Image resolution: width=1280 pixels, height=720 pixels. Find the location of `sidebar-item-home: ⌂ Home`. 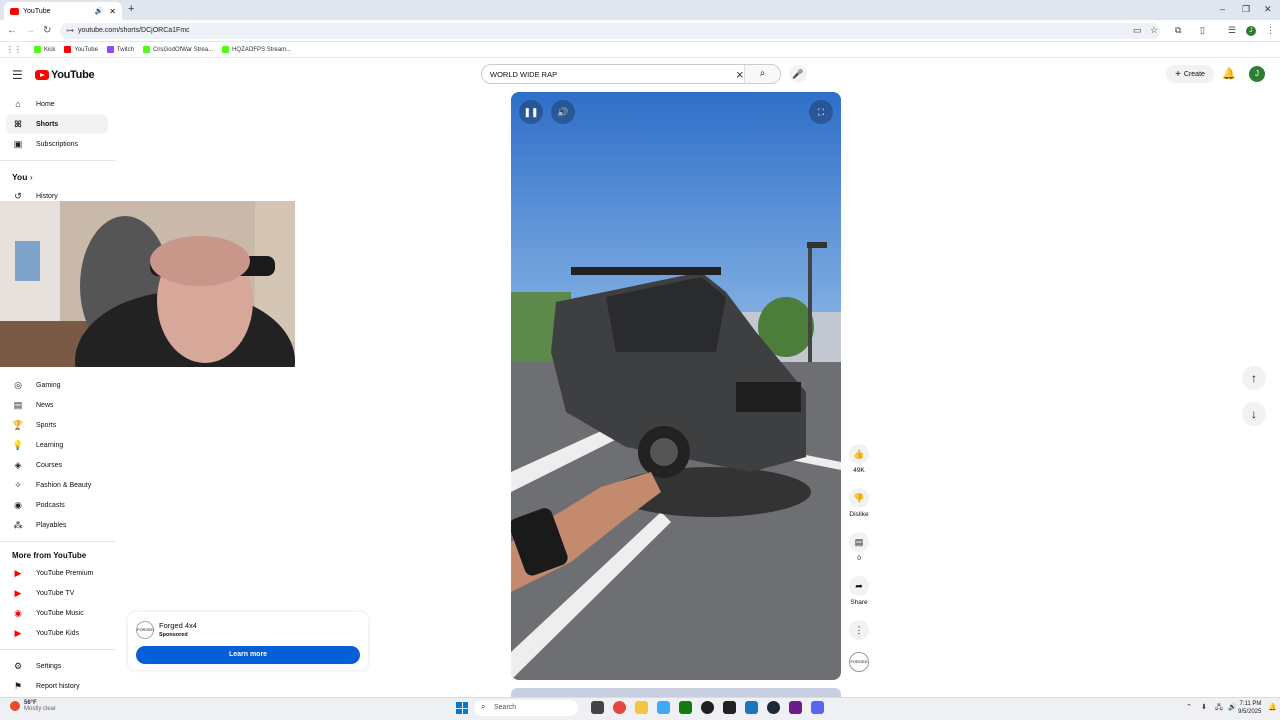

sidebar-item-home: ⌂ Home is located at coordinates (57, 104).